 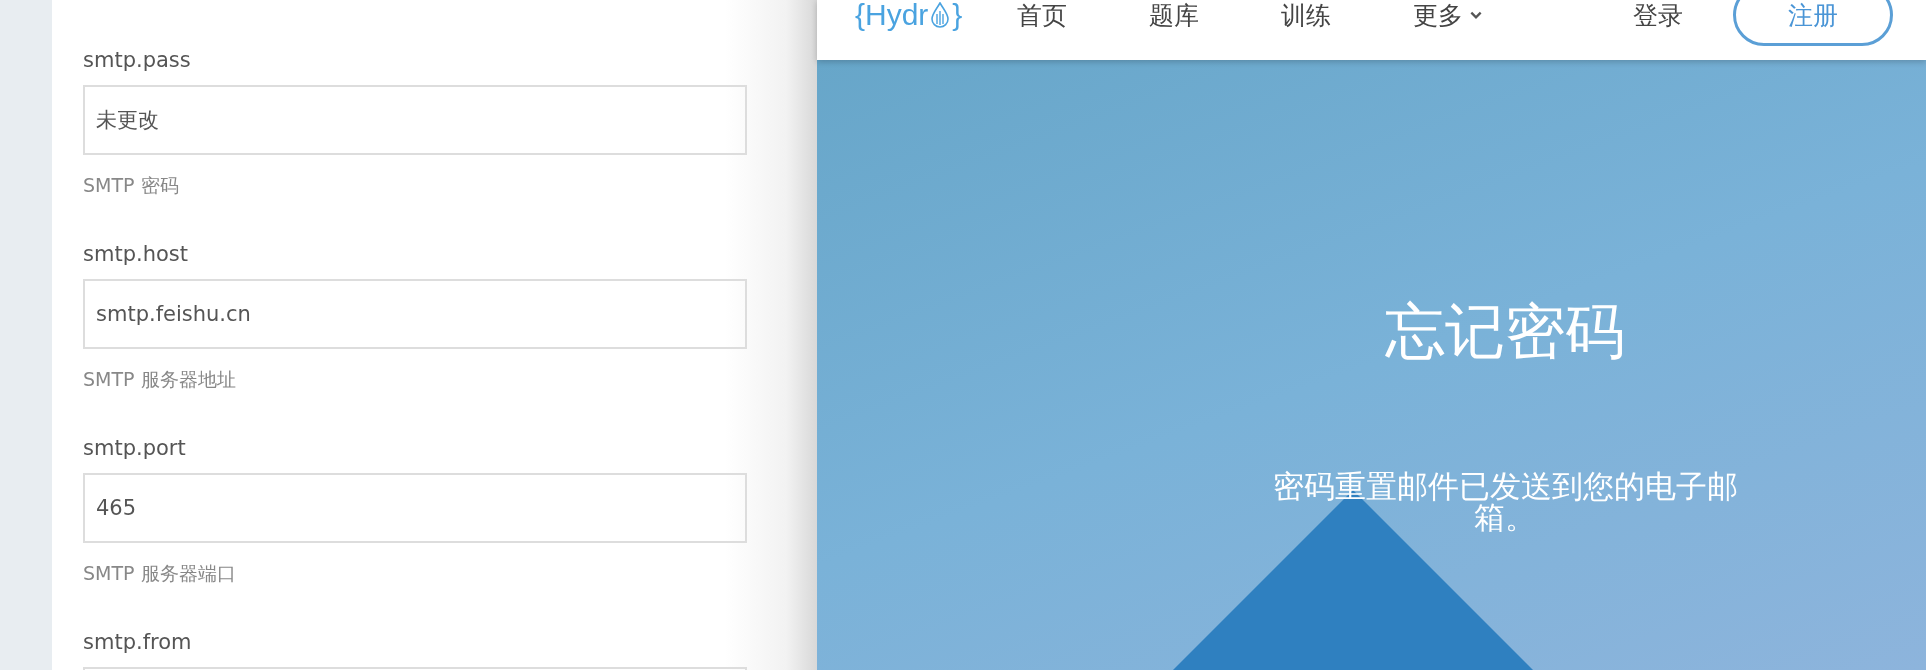 I want to click on input-field: smtp.feishu.cn, so click(x=415, y=314).